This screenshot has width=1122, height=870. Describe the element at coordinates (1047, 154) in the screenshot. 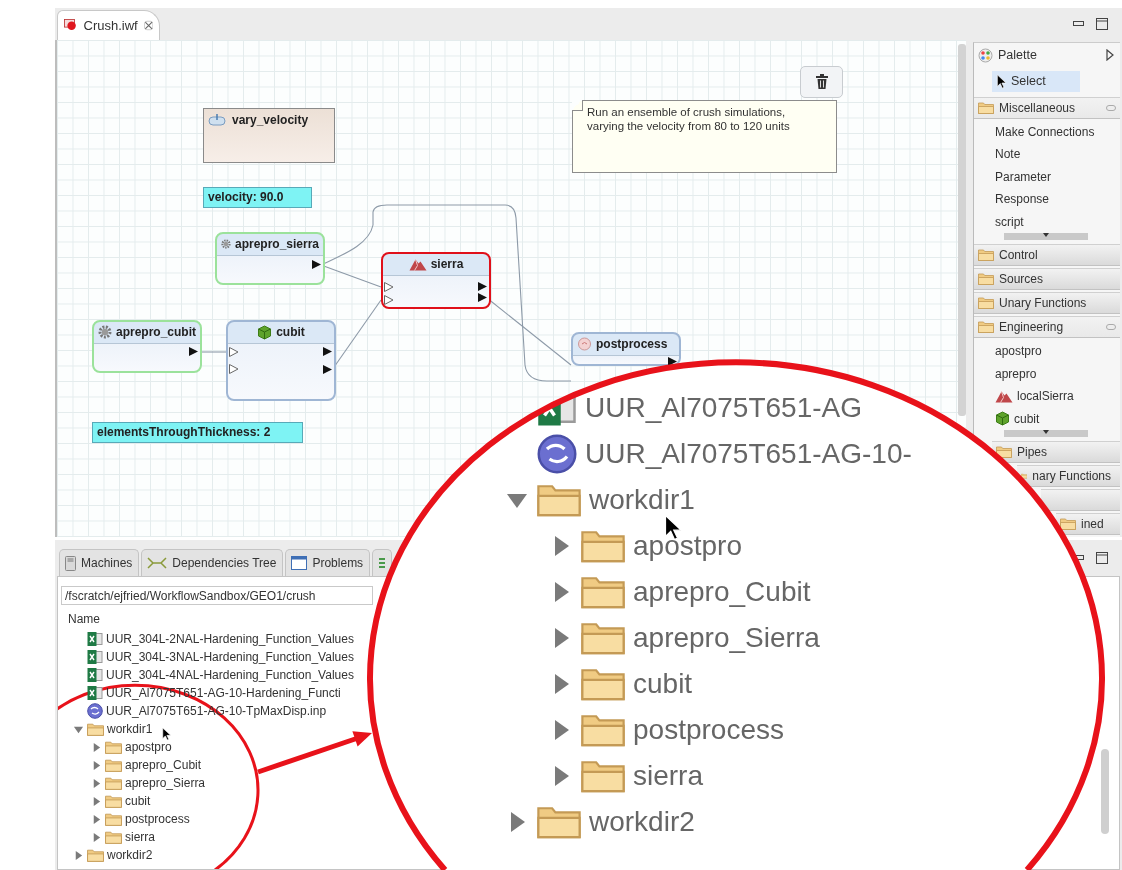

I see `palette-item: Note` at that location.